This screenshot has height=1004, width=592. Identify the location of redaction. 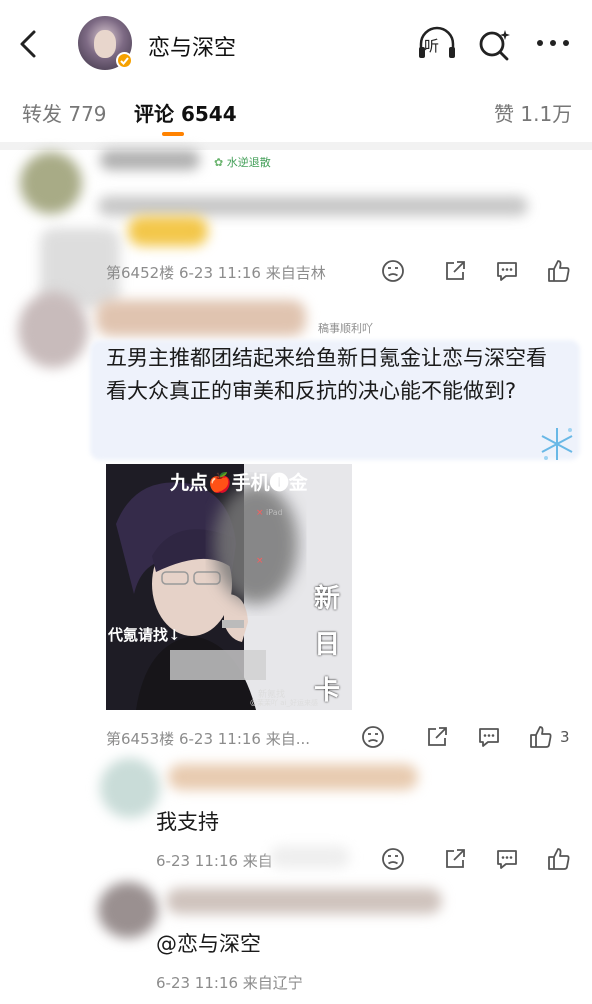
(310, 857).